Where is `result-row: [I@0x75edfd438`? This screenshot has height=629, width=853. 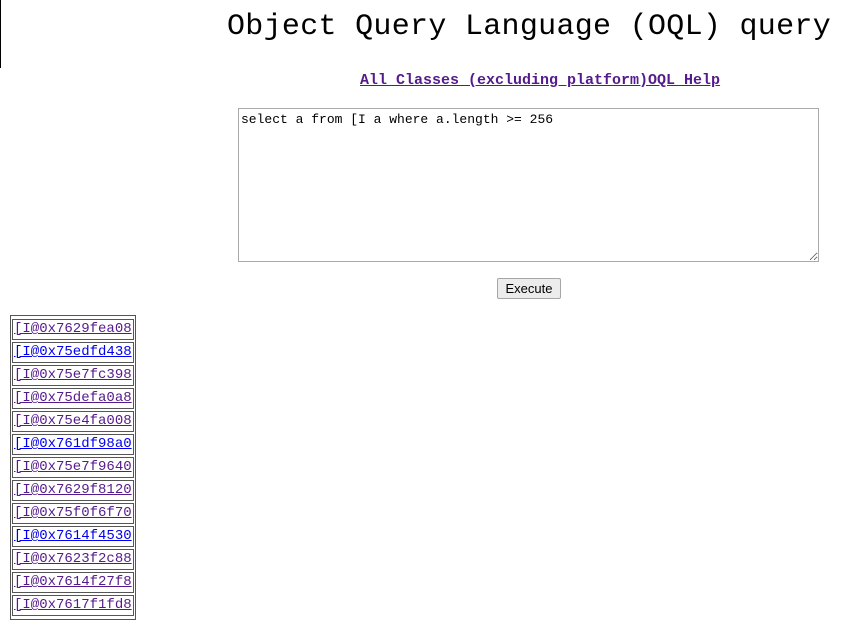
result-row: [I@0x75edfd438 is located at coordinates (73, 352).